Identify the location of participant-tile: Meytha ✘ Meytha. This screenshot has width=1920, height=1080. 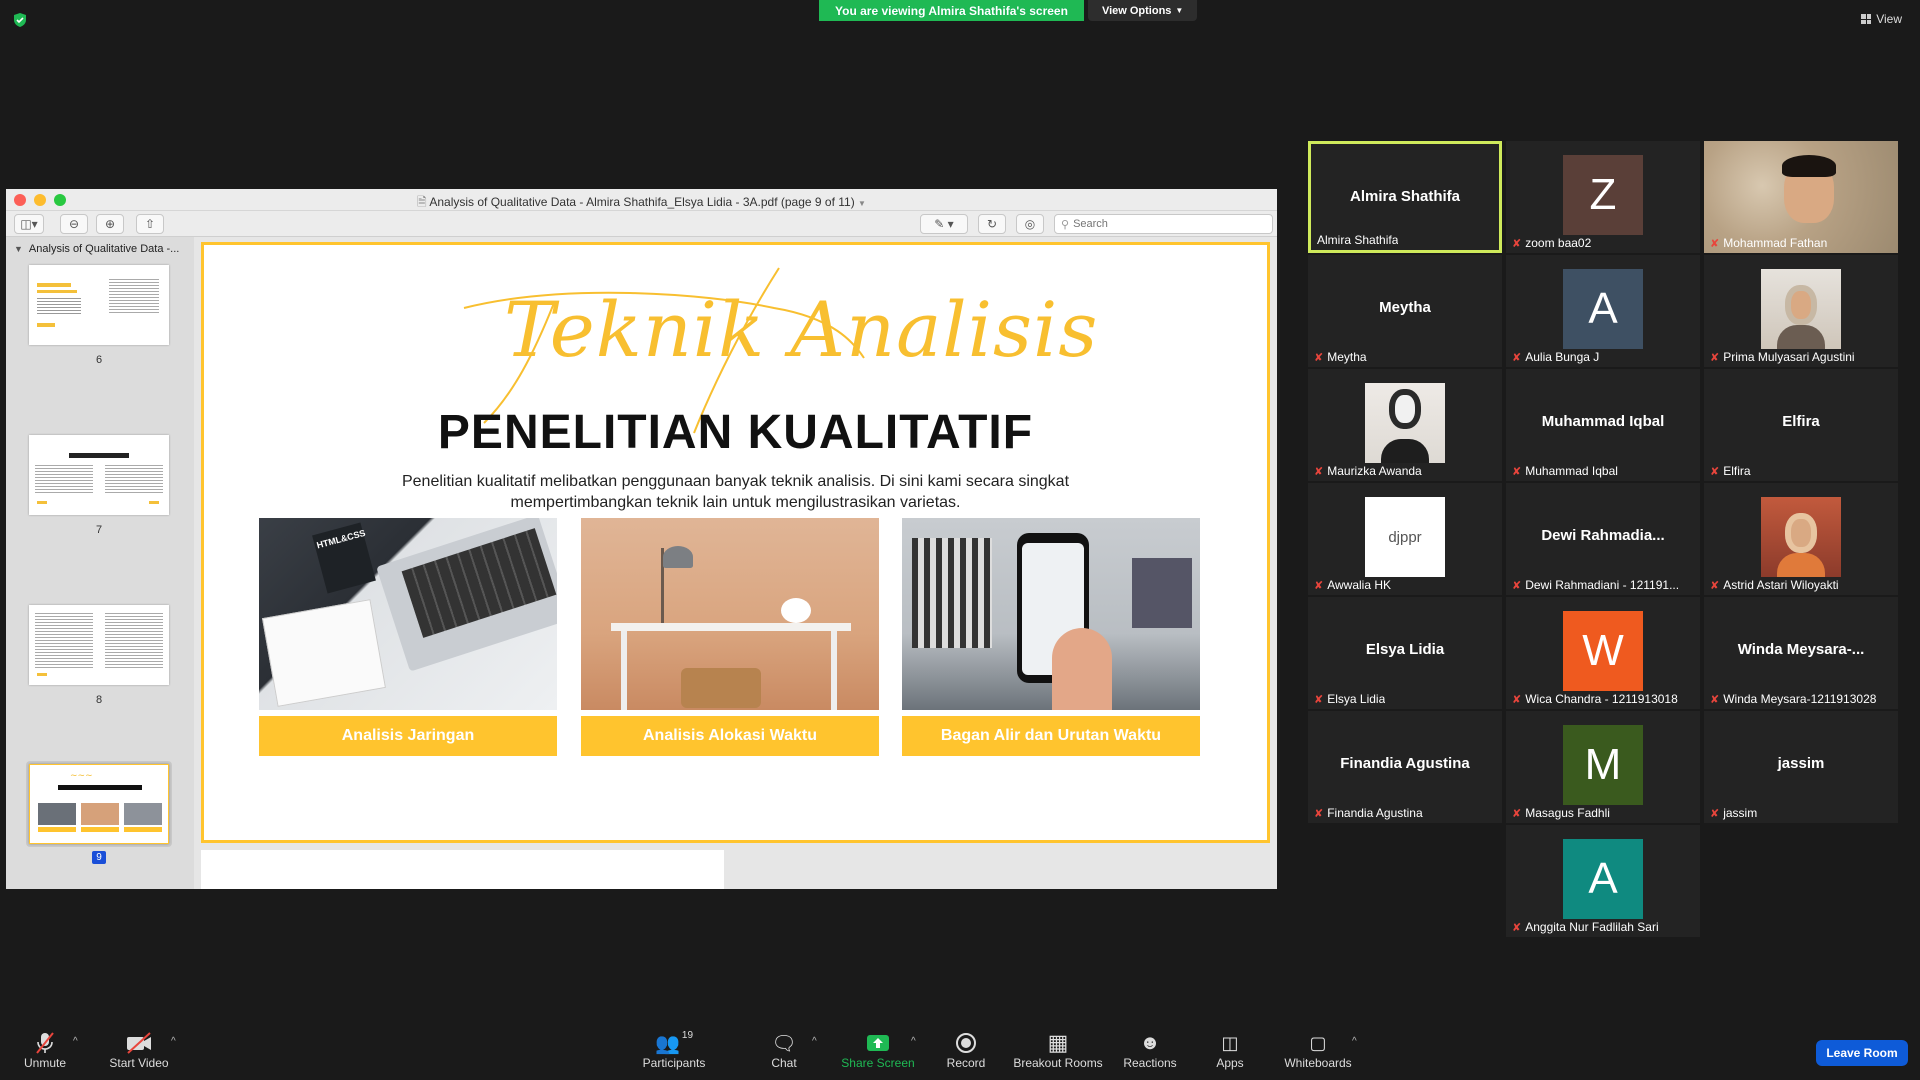
(1405, 311).